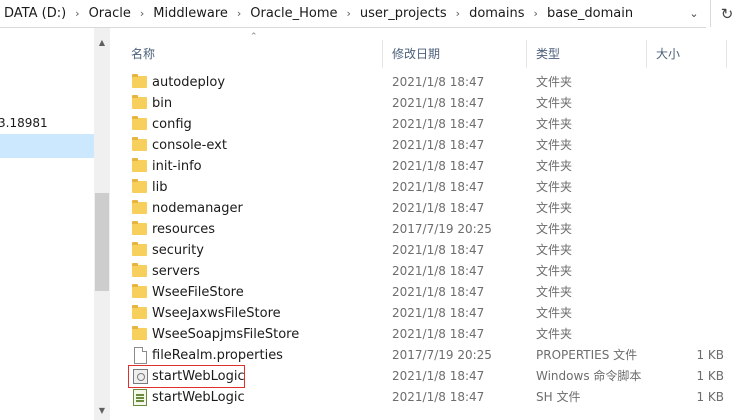 The width and height of the screenshot is (742, 420). I want to click on file-row: init-info 2021/1/8 18:47 文件夹, so click(434, 166).